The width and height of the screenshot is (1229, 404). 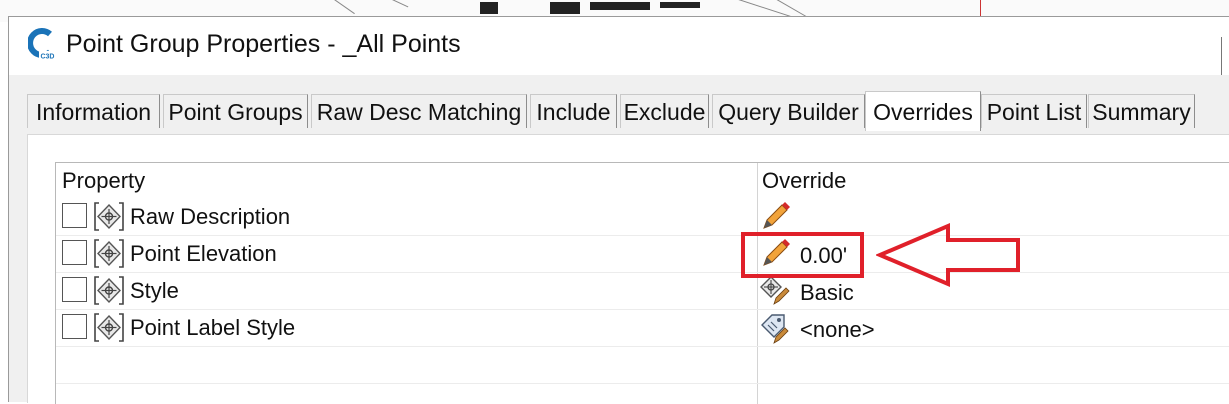 I want to click on tab-overrides: Overrides, so click(x=923, y=111).